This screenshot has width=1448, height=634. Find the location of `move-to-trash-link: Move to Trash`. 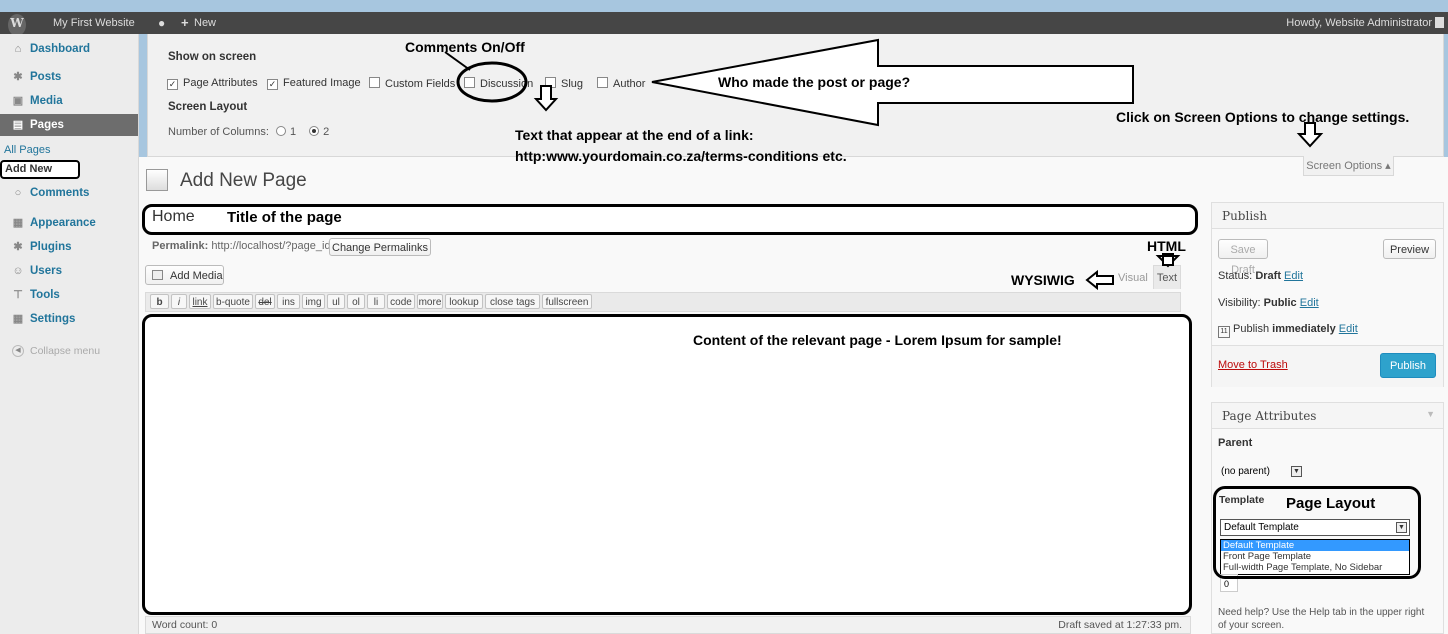

move-to-trash-link: Move to Trash is located at coordinates (1253, 365).